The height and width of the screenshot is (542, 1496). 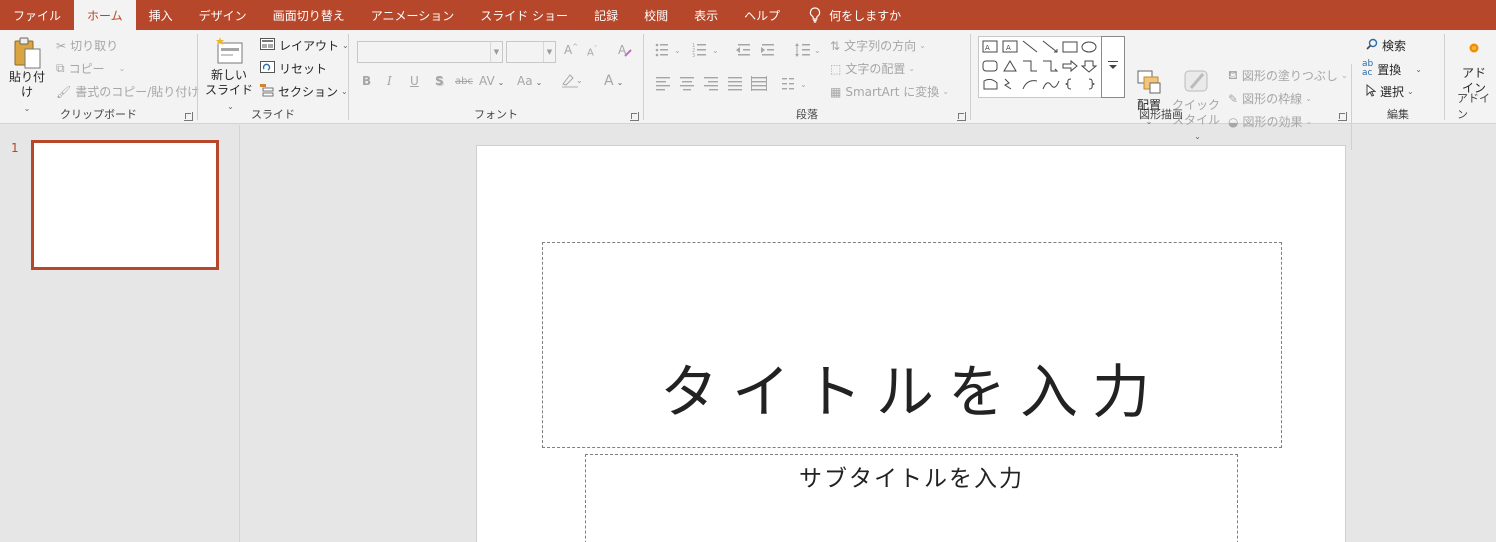 What do you see at coordinates (64, 91) in the screenshot?
I see `format-painter-icon: 🖌` at bounding box center [64, 91].